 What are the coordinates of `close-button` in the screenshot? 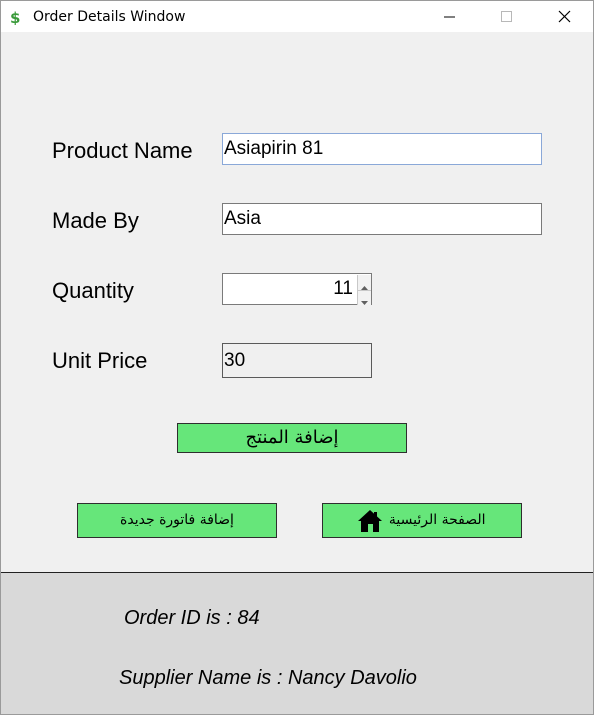 It's located at (564, 16).